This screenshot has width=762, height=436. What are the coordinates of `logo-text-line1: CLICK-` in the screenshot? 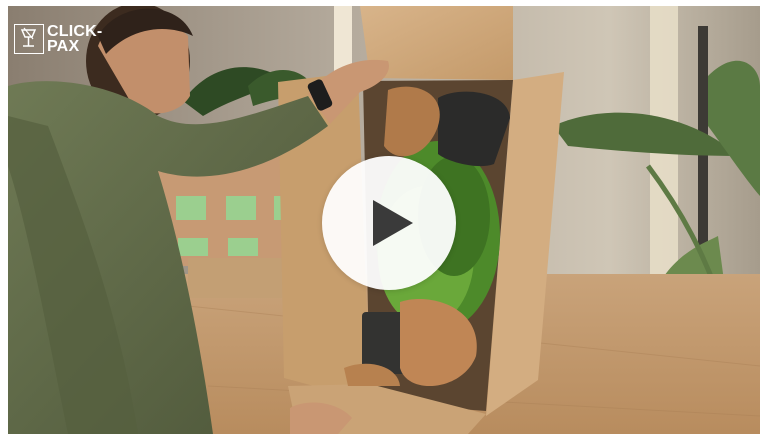 It's located at (75, 31).